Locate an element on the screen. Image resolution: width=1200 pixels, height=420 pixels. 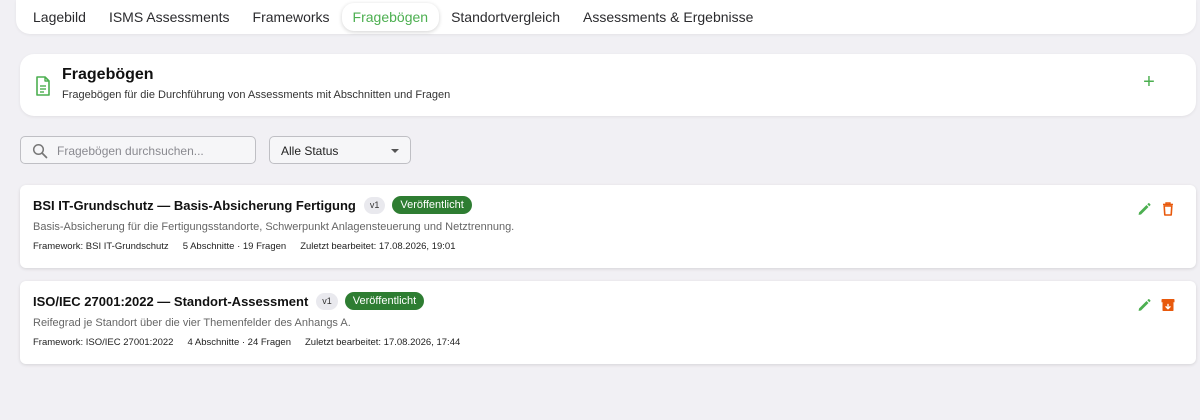
framework-label: Framework: BSI IT-Grundschutz is located at coordinates (101, 246).